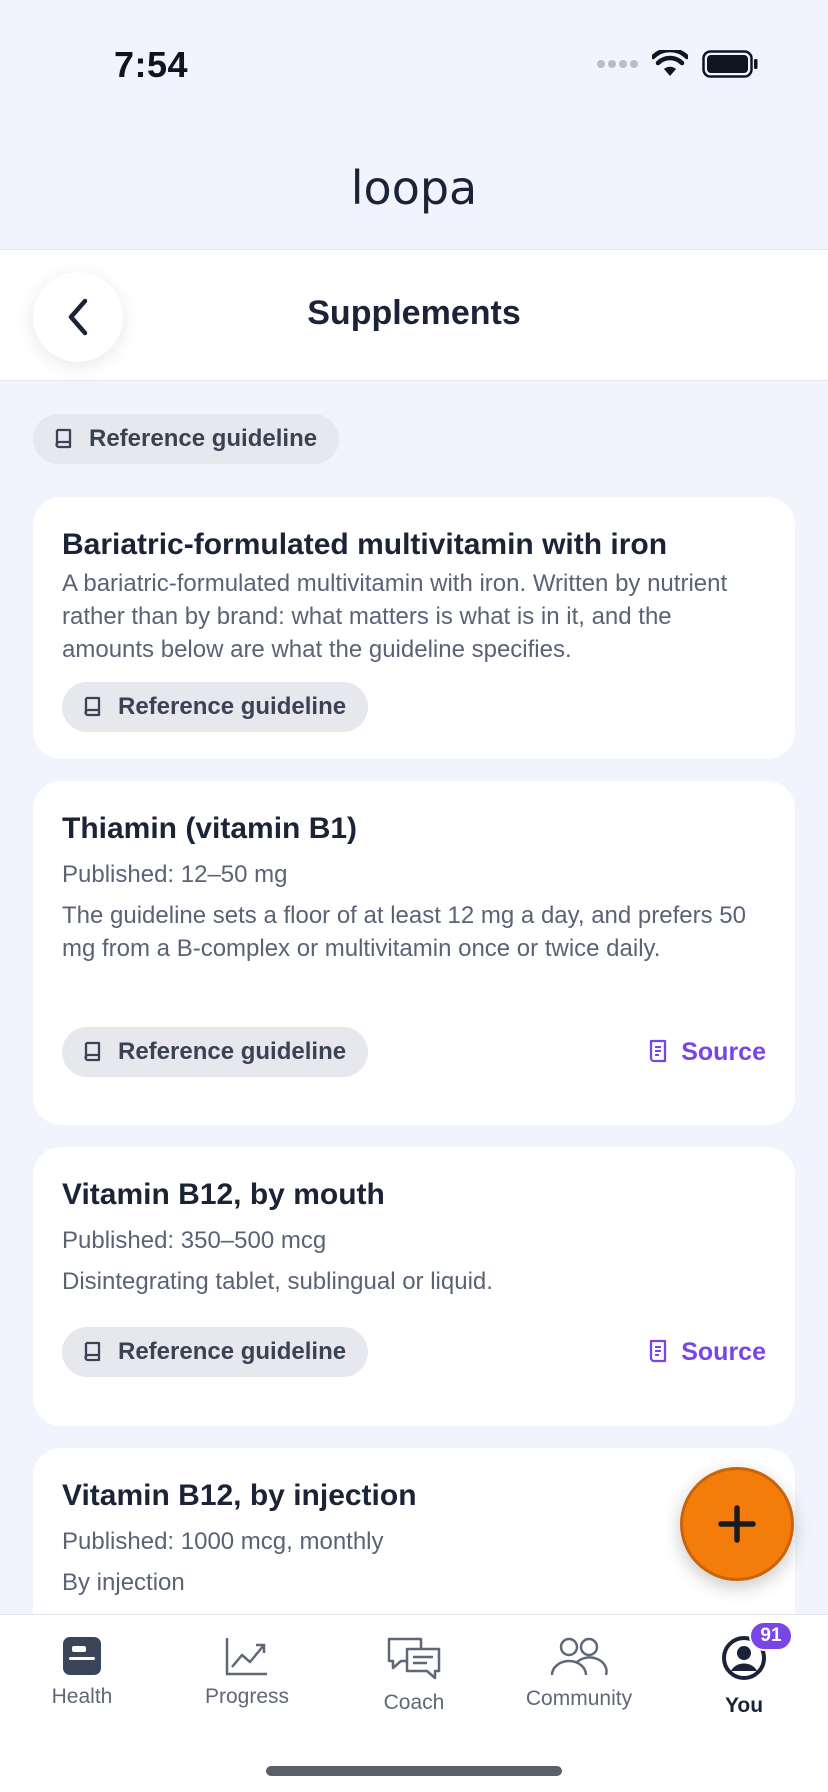  What do you see at coordinates (744, 1705) in the screenshot?
I see `tab-label: You` at bounding box center [744, 1705].